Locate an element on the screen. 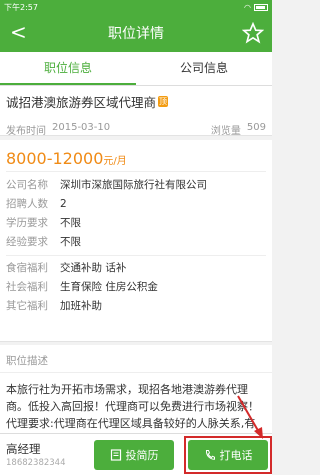 Image resolution: width=320 pixels, height=475 pixels. info-row: 公司名称 深圳市深旅国际旅行社有限公司 is located at coordinates (136, 185).